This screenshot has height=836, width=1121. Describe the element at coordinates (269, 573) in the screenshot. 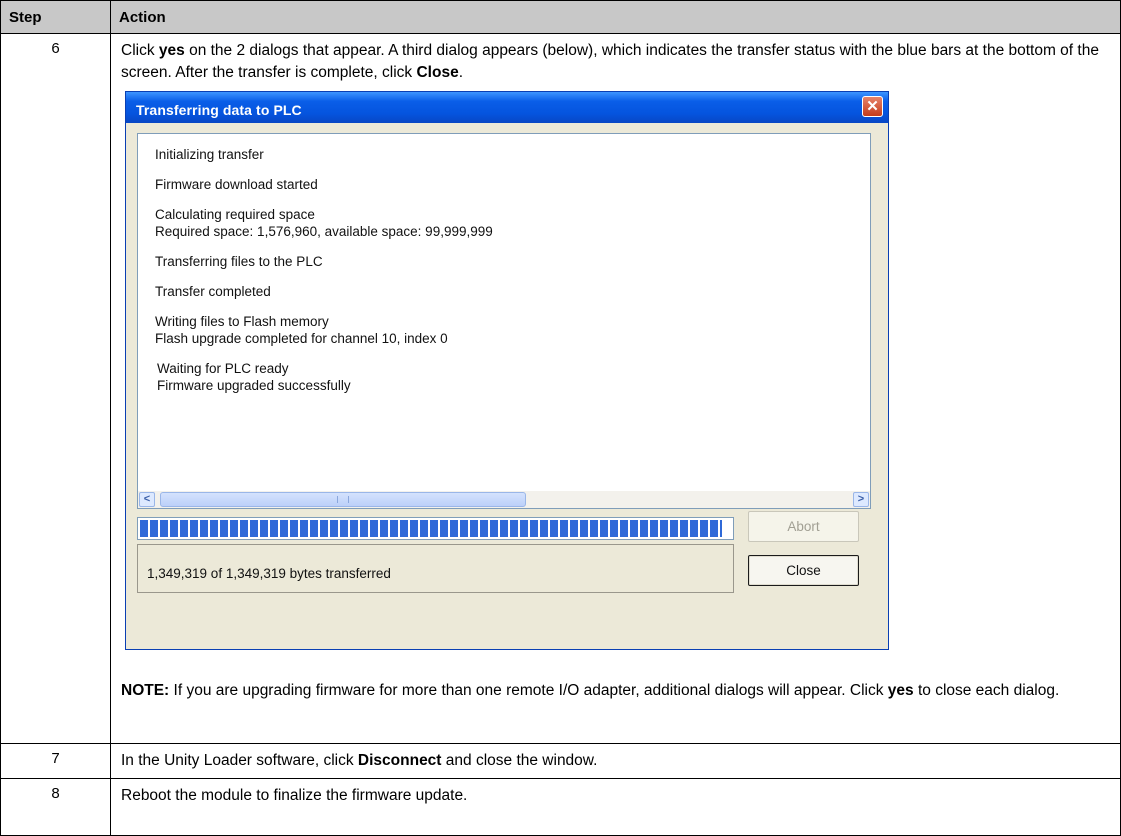

I see `bytes-transferred-status: 1,349,319 of 1,349,319 bytes transferred` at that location.